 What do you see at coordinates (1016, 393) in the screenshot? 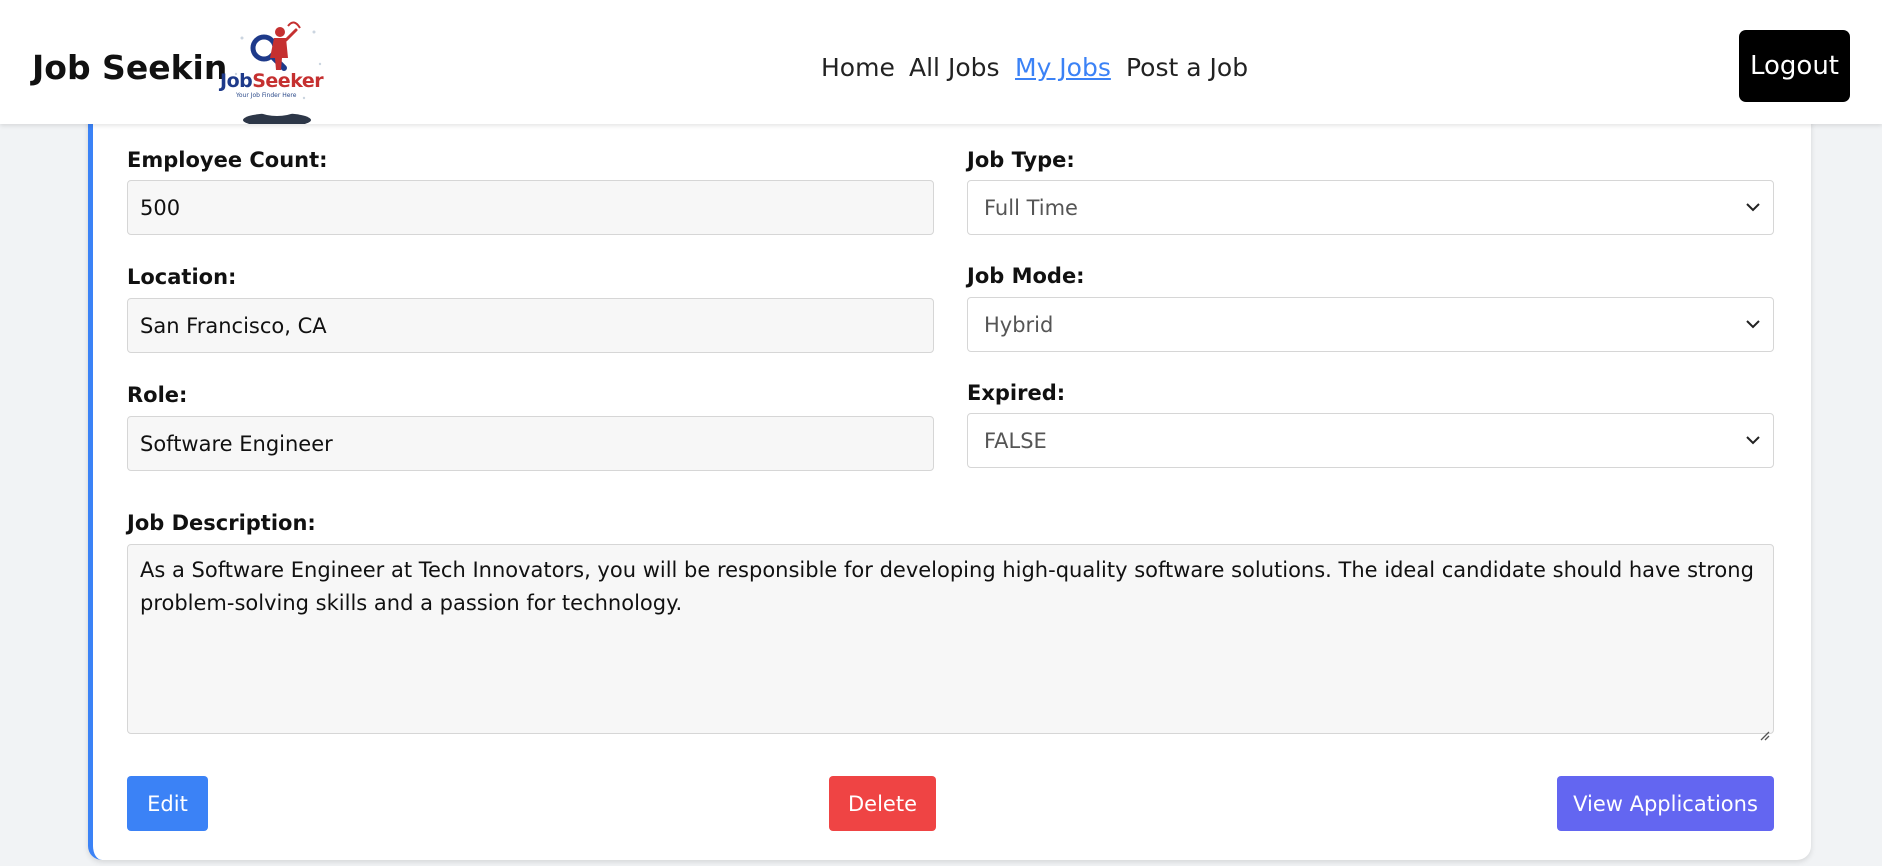
I see `expired-label: Expired:` at bounding box center [1016, 393].